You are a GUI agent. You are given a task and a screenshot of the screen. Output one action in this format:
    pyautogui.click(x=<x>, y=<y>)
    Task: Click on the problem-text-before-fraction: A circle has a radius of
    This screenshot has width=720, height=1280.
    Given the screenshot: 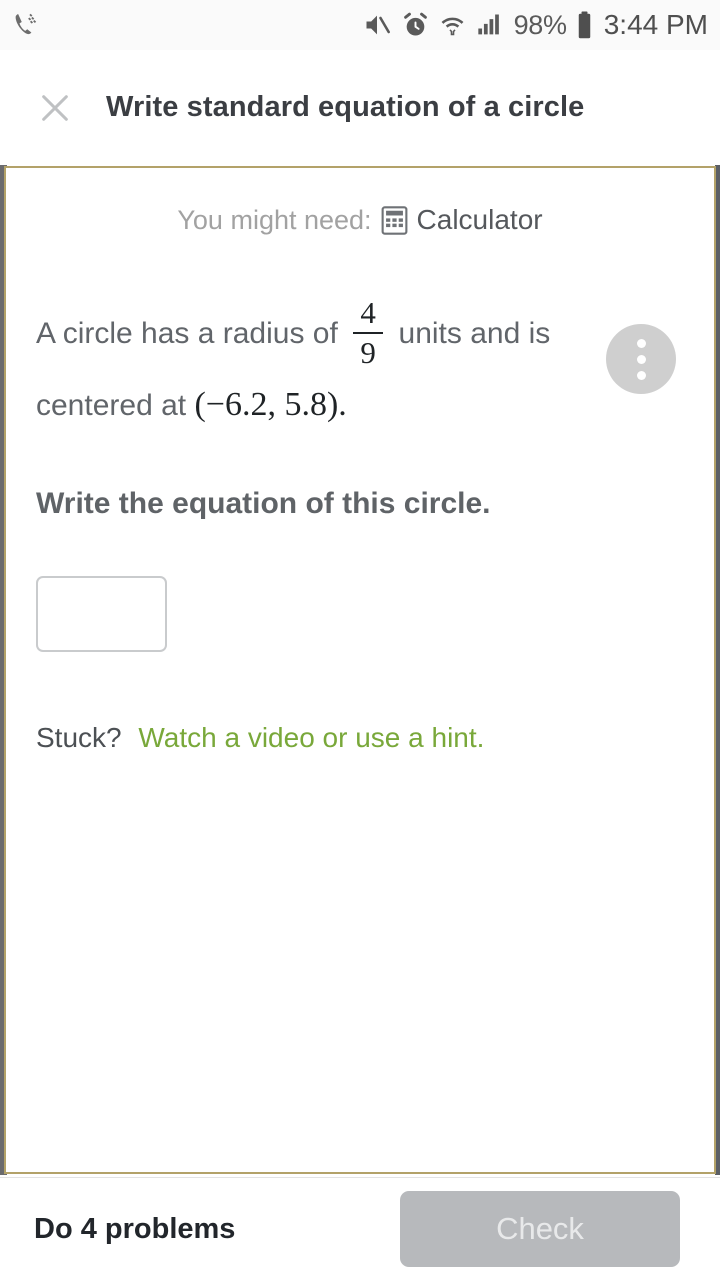 What is the action you would take?
    pyautogui.click(x=187, y=333)
    